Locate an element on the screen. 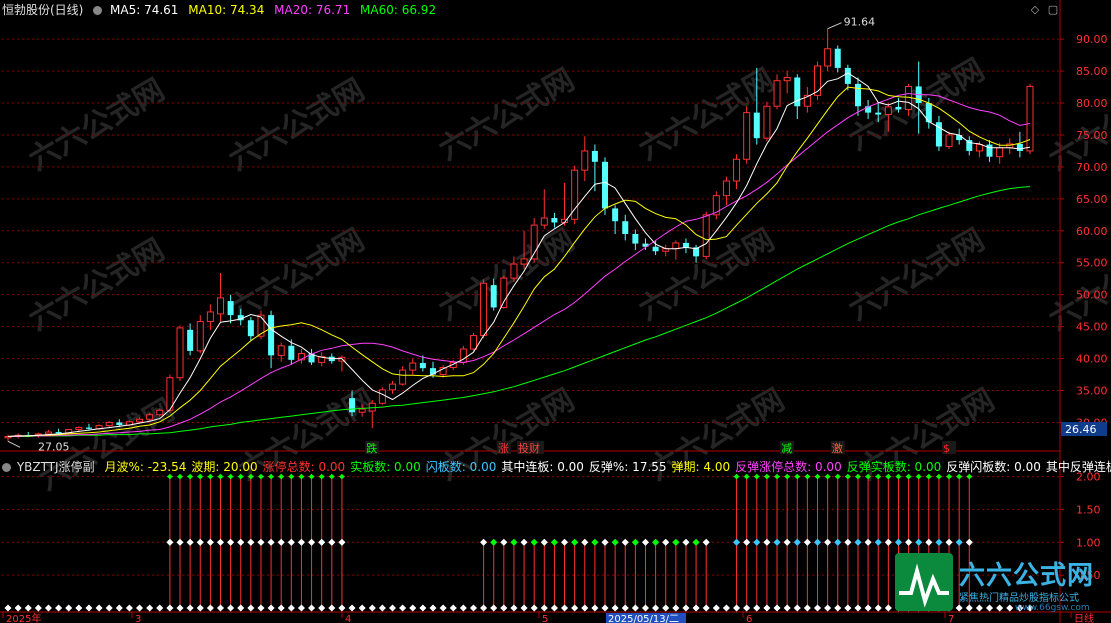 The width and height of the screenshot is (1111, 623). indicator-value: 月波%: -23.54 is located at coordinates (145, 467).